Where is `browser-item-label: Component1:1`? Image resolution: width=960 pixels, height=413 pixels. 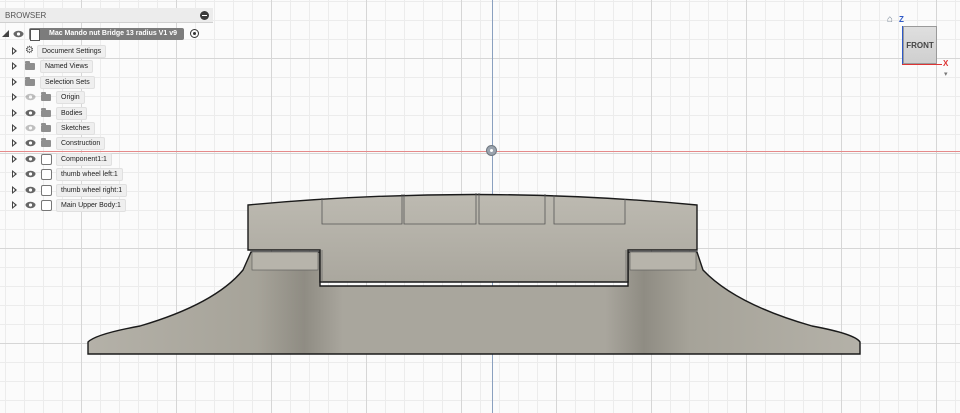 browser-item-label: Component1:1 is located at coordinates (84, 159).